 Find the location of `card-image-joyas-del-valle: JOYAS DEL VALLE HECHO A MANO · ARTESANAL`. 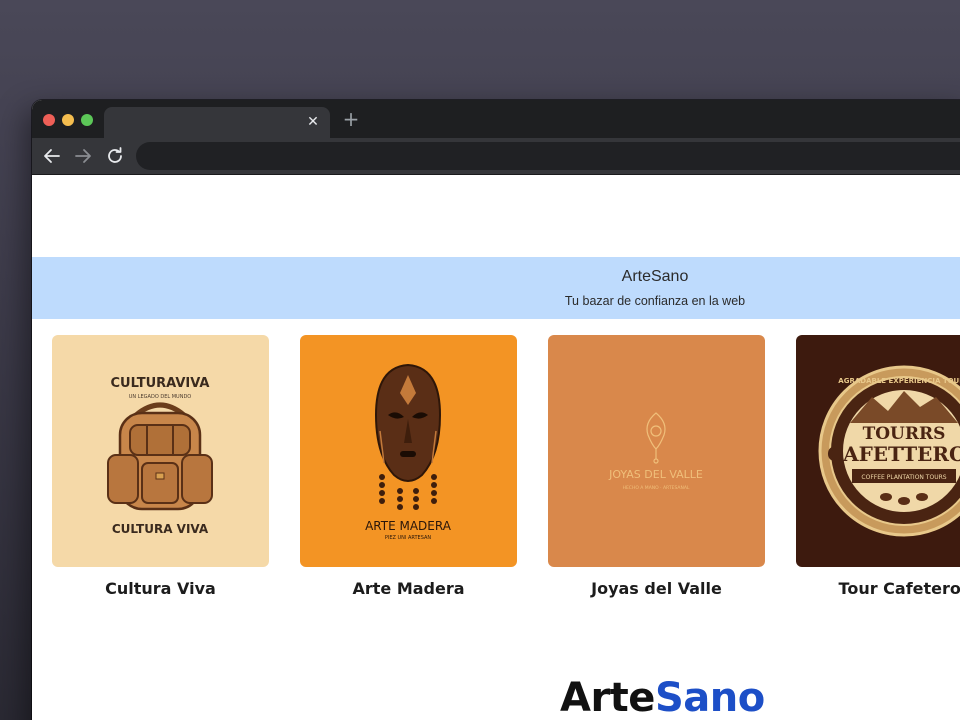

card-image-joyas-del-valle: JOYAS DEL VALLE HECHO A MANO · ARTESANAL is located at coordinates (656, 451).